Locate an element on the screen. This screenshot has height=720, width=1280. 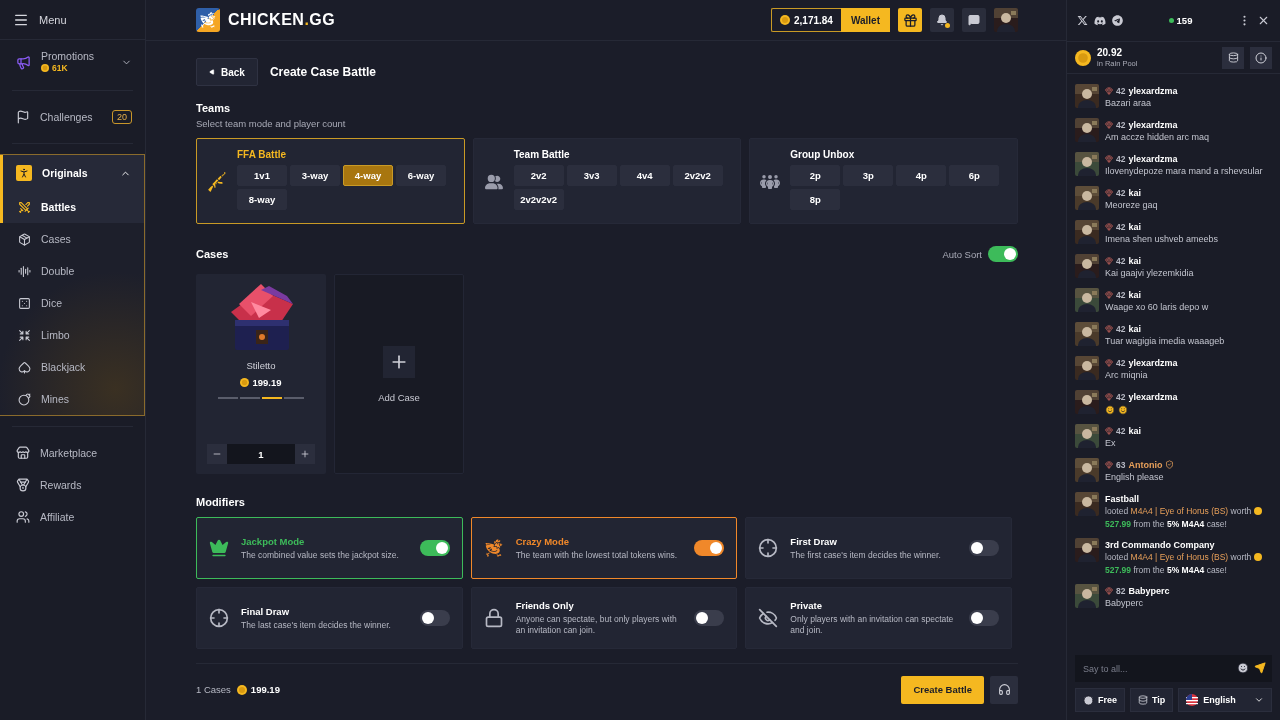
message-text: Babyperc is located at coordinates (1125, 603).